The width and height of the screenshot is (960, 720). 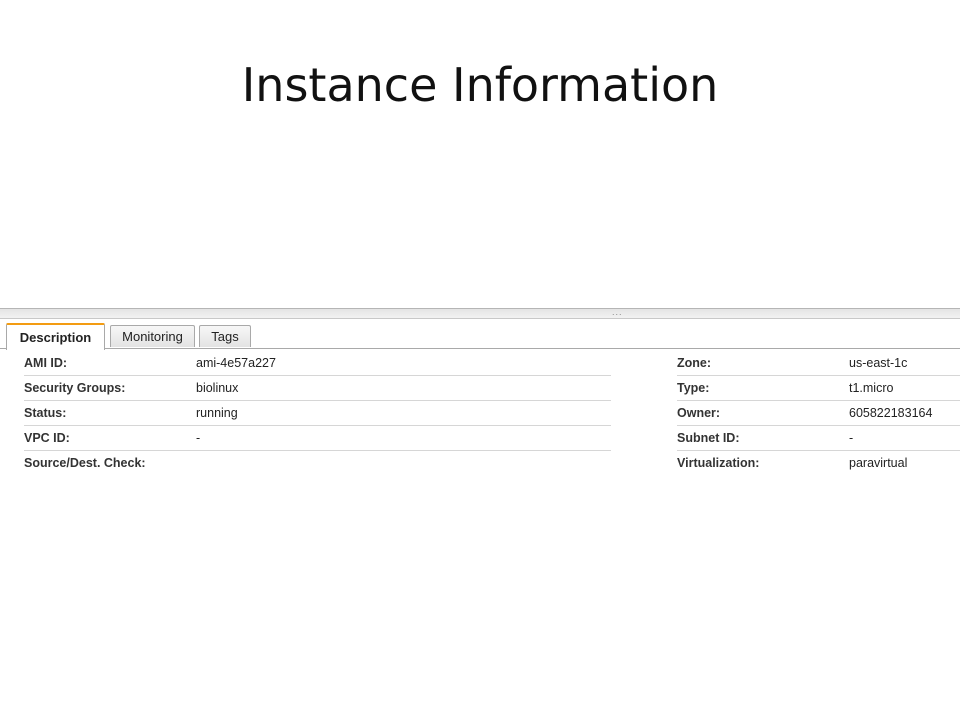 What do you see at coordinates (317, 413) in the screenshot?
I see `detail-row-status: Status: running` at bounding box center [317, 413].